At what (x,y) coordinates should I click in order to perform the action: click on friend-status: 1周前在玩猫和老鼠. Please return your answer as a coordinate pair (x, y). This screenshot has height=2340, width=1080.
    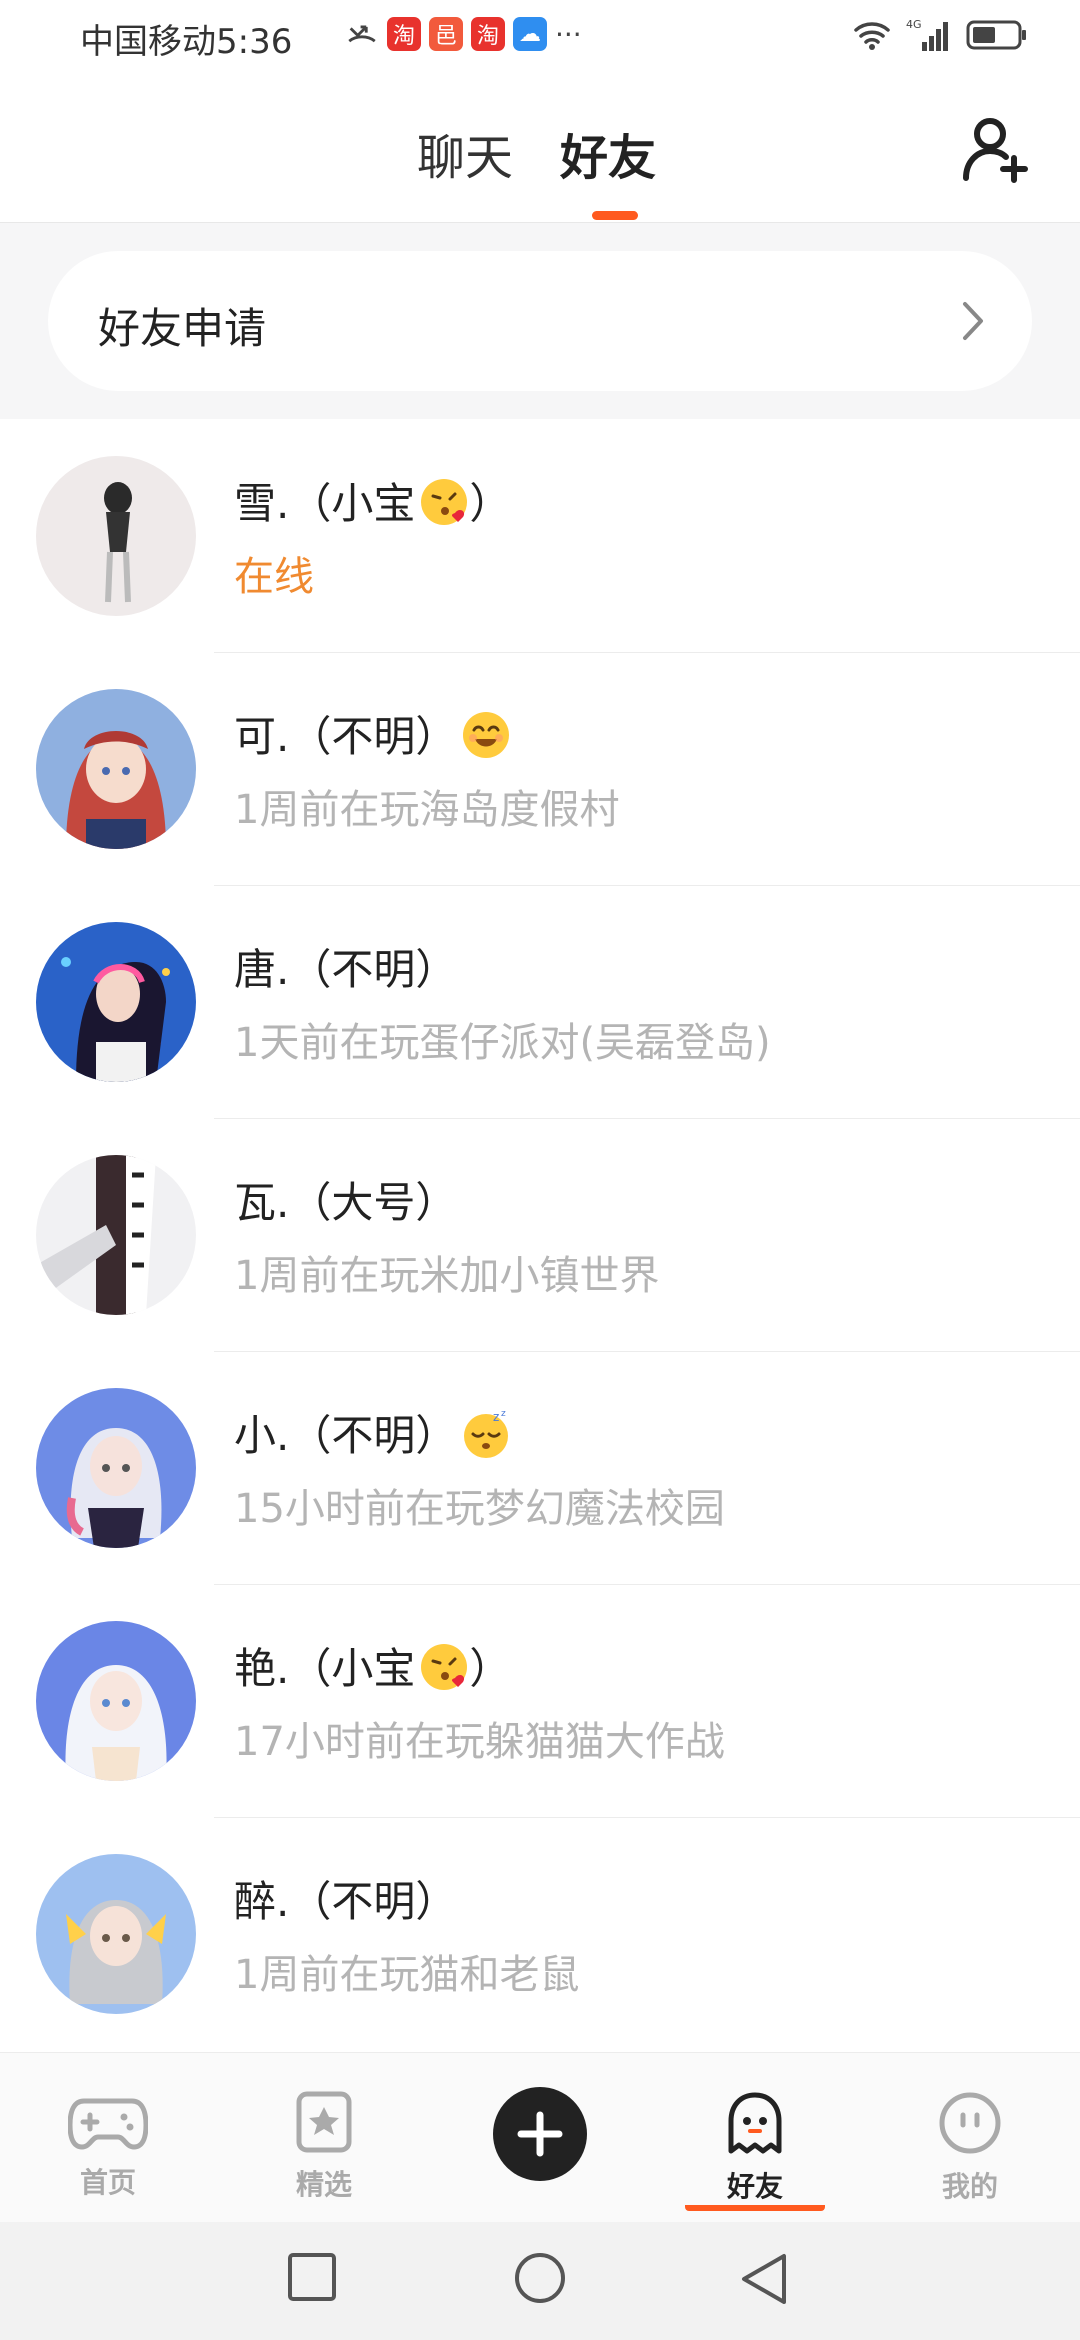
    Looking at the image, I should click on (407, 1975).